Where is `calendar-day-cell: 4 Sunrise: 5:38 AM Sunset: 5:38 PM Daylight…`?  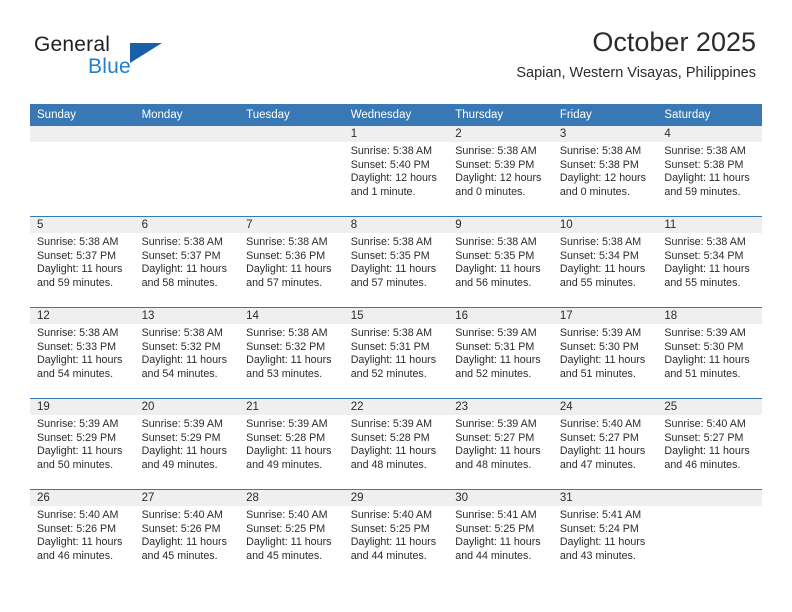 calendar-day-cell: 4 Sunrise: 5:38 AM Sunset: 5:38 PM Daylight… is located at coordinates (709, 171).